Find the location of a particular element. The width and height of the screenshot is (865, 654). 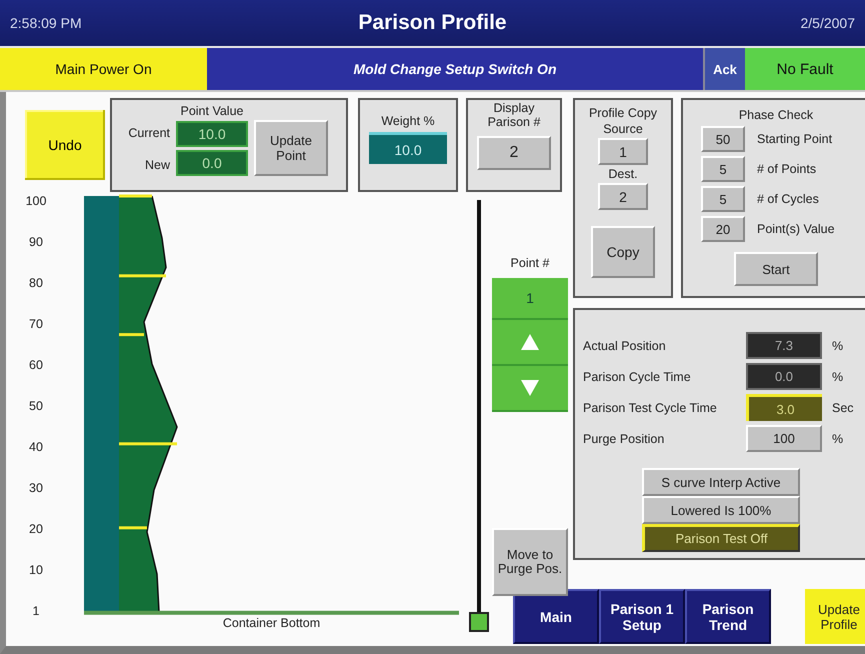

update-profile-button: Update Profile is located at coordinates (835, 616).